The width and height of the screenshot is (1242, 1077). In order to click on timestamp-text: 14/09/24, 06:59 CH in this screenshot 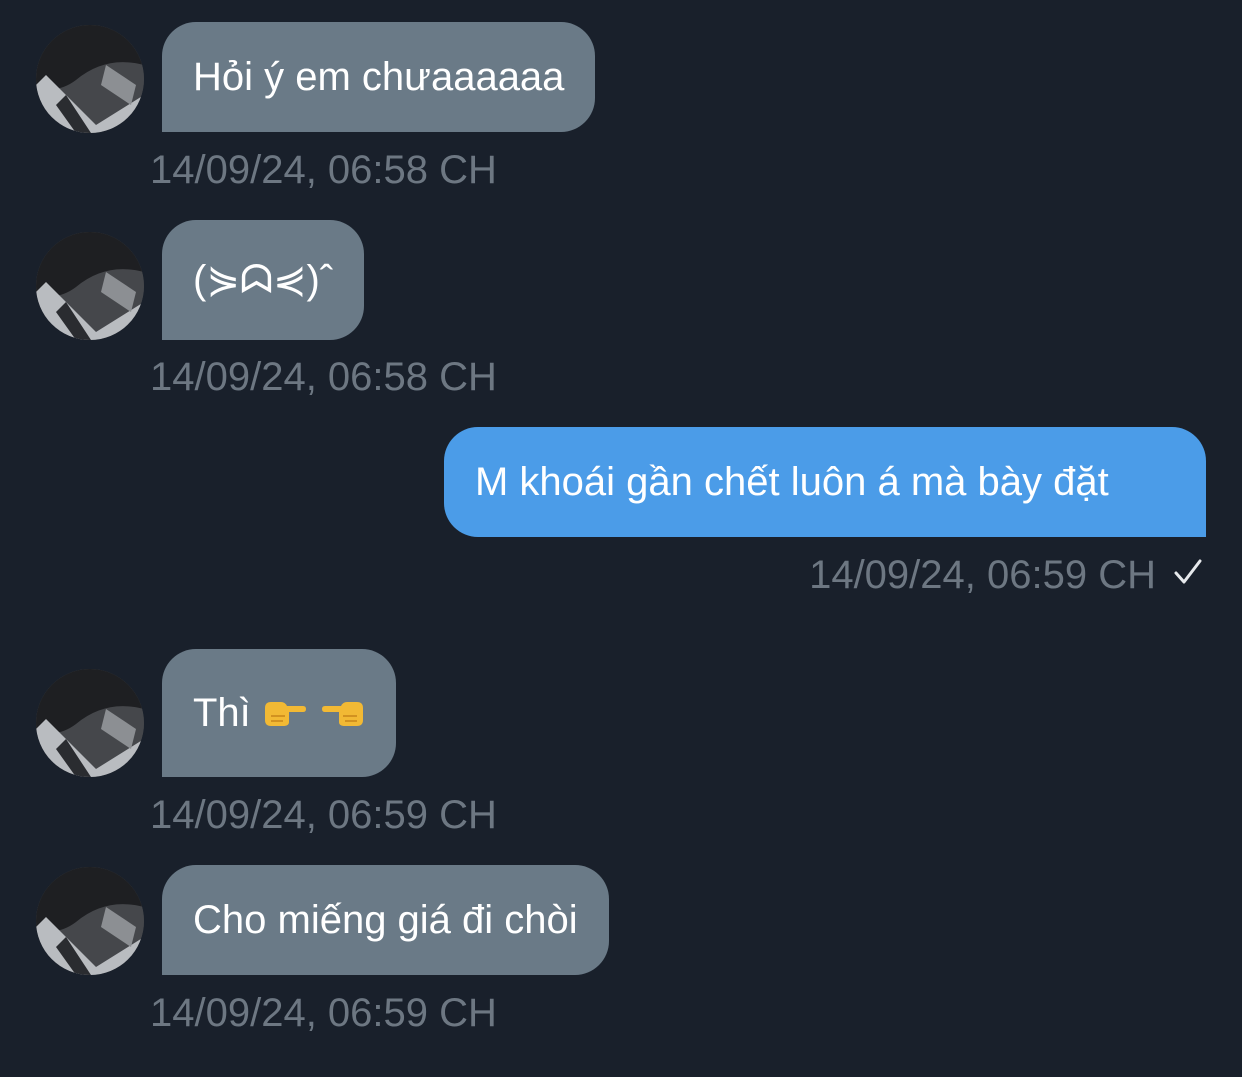, I will do `click(982, 575)`.